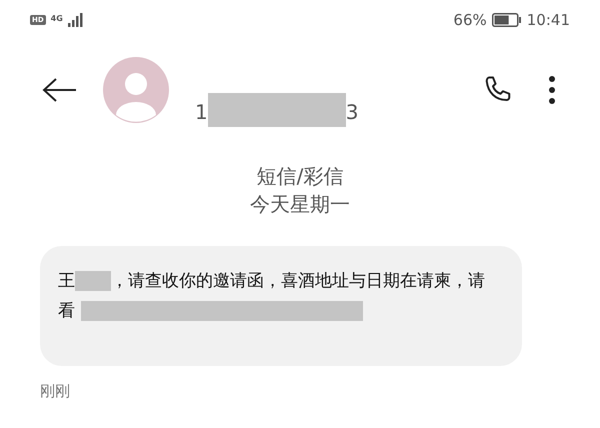  What do you see at coordinates (55, 391) in the screenshot?
I see `message-time: 刚刚` at bounding box center [55, 391].